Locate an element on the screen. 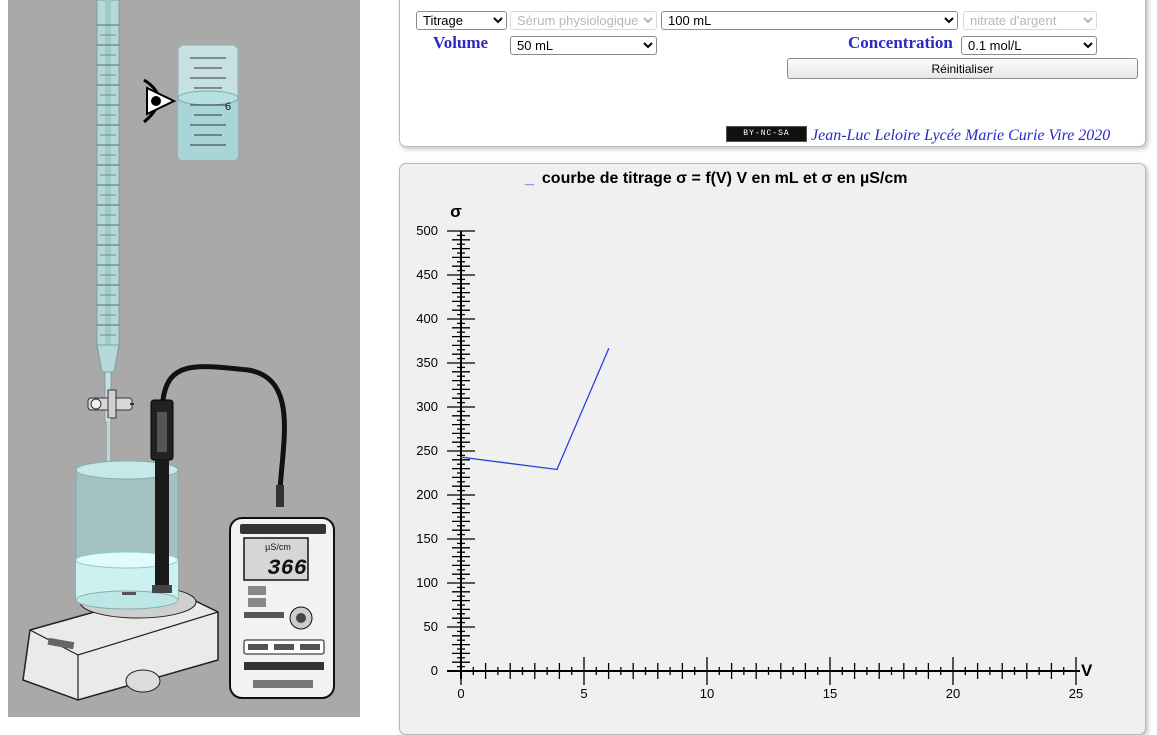 The image size is (1157, 735). burette is located at coordinates (108, 211).